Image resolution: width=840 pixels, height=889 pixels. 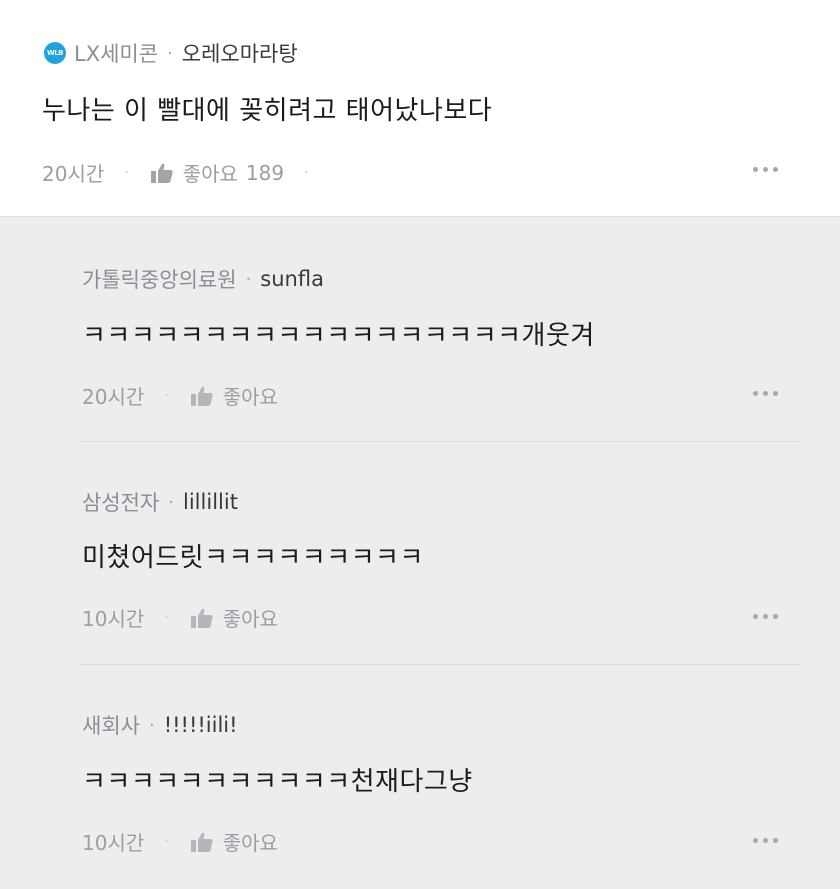 What do you see at coordinates (292, 279) in the screenshot?
I see `nickname: sunfla` at bounding box center [292, 279].